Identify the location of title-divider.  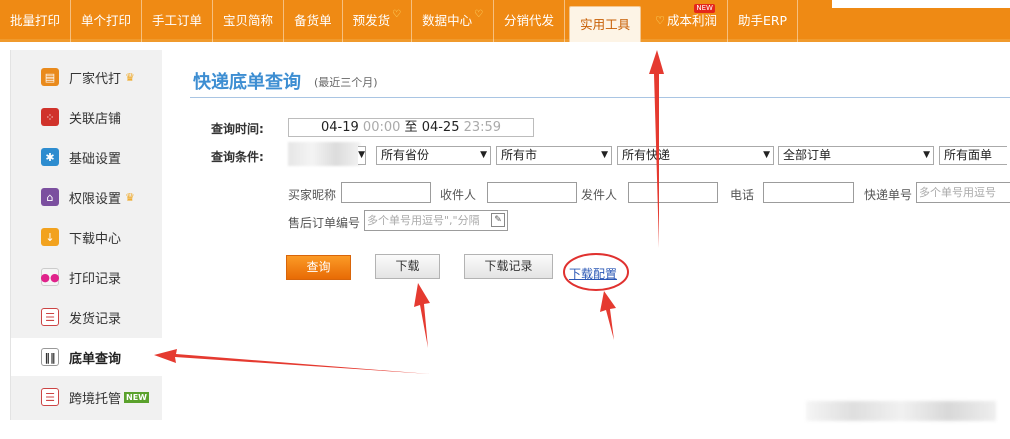
(600, 97).